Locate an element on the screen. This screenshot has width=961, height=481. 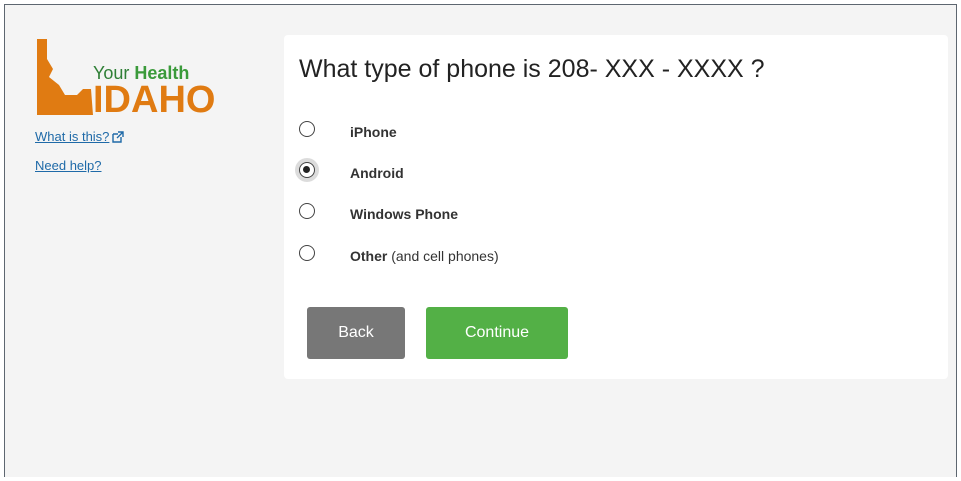
need-help-link: Need help? is located at coordinates (68, 165).